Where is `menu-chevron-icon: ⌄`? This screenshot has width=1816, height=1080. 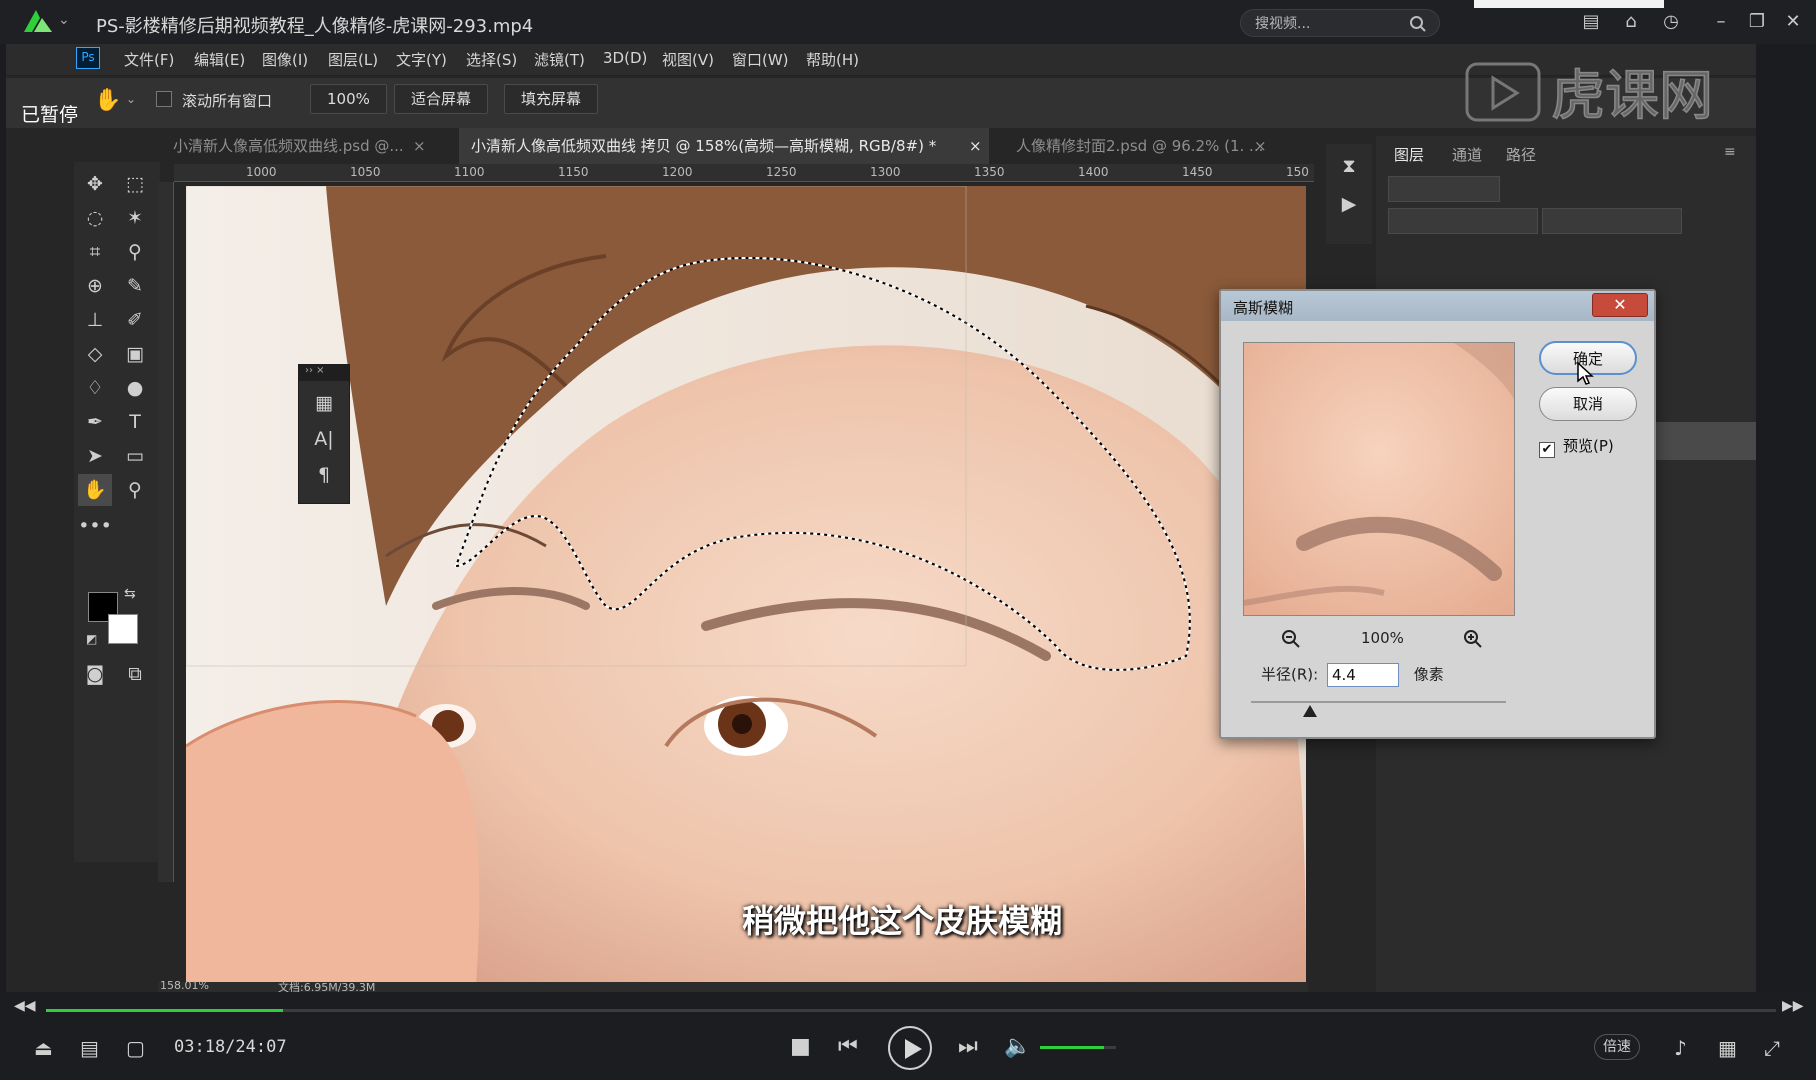
menu-chevron-icon: ⌄ is located at coordinates (64, 20).